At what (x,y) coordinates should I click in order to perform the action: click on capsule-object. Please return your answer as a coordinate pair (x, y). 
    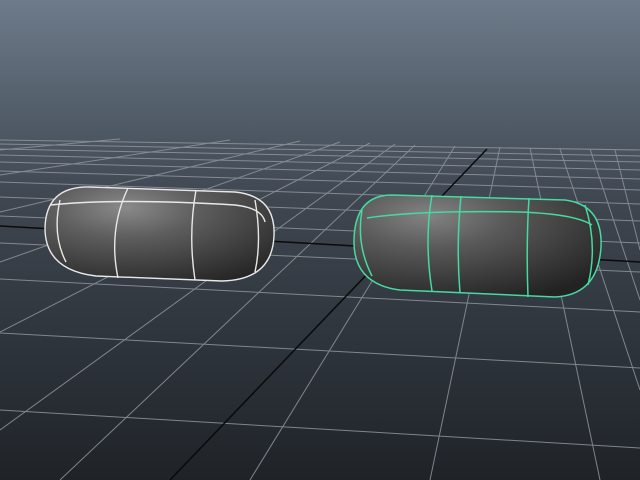
    Looking at the image, I should click on (159, 234).